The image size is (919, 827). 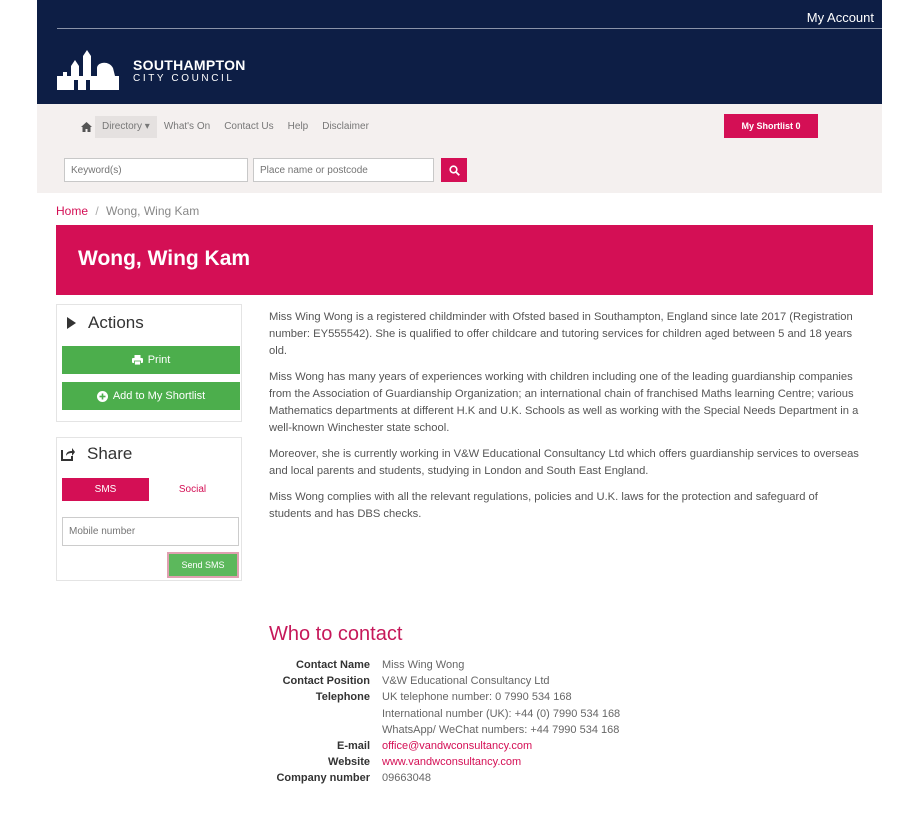 I want to click on caret-right-icon, so click(x=71, y=323).